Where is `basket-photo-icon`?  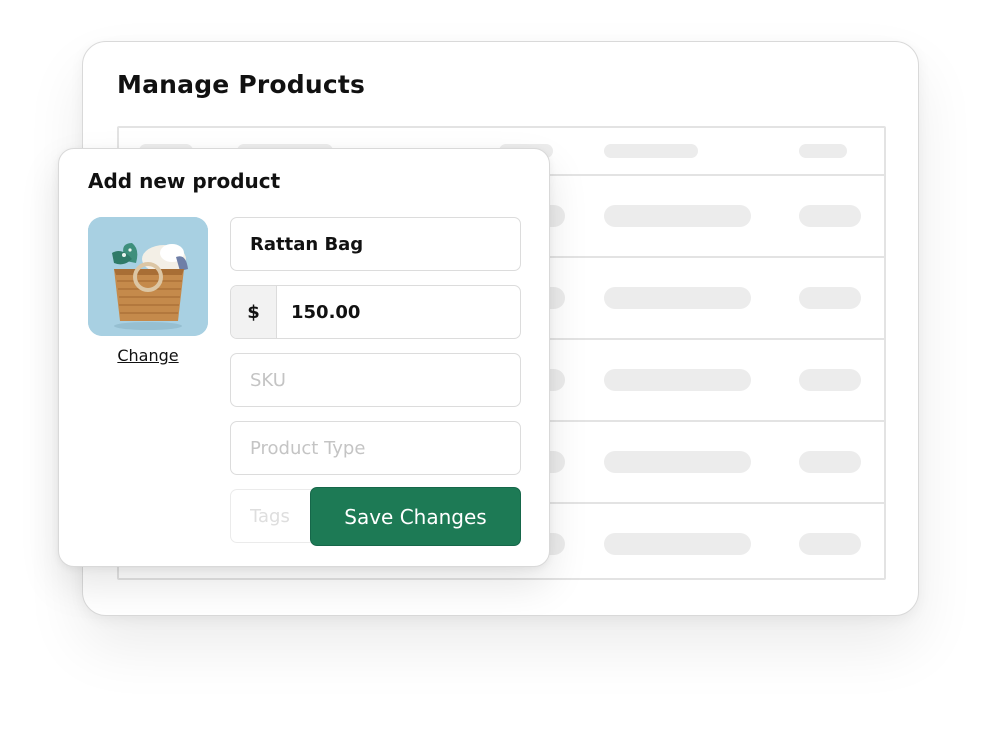
basket-photo-icon is located at coordinates (148, 276).